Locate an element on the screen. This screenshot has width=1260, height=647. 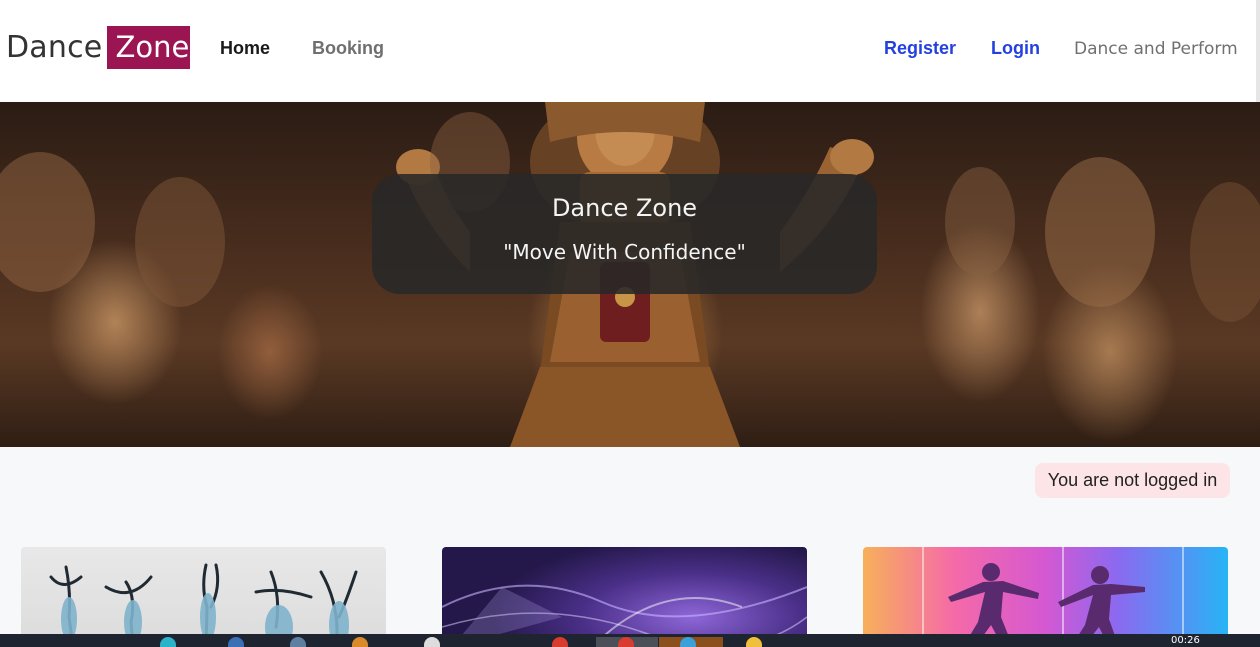
navbar-tagline: Dance and Perform is located at coordinates (1156, 49).